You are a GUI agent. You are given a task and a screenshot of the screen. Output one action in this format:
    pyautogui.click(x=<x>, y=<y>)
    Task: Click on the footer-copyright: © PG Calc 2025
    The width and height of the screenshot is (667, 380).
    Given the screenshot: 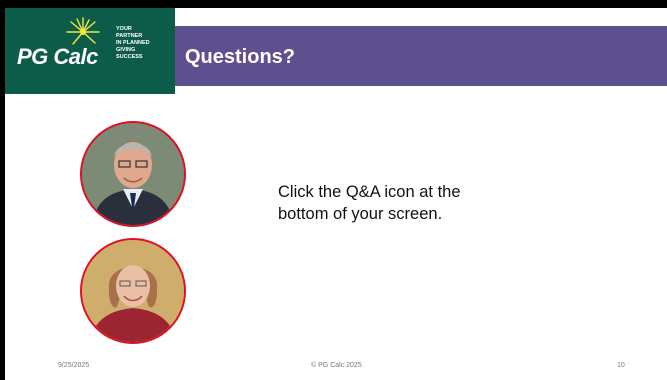 What is the action you would take?
    pyautogui.click(x=336, y=365)
    